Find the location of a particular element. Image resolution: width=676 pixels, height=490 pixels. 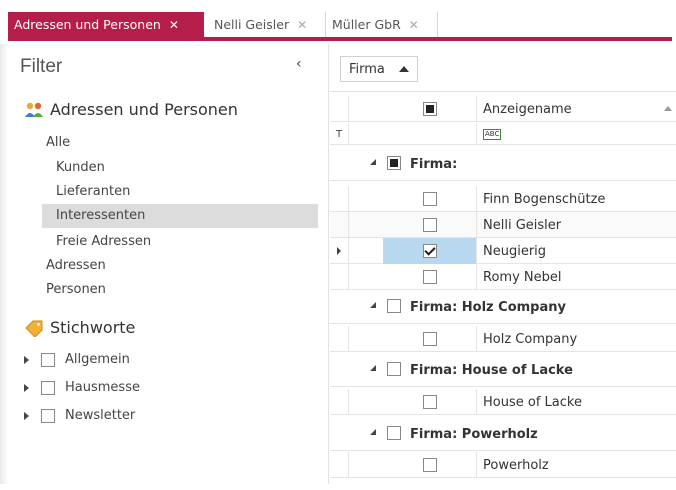

table-row: Romy Nebel is located at coordinates (503, 277).